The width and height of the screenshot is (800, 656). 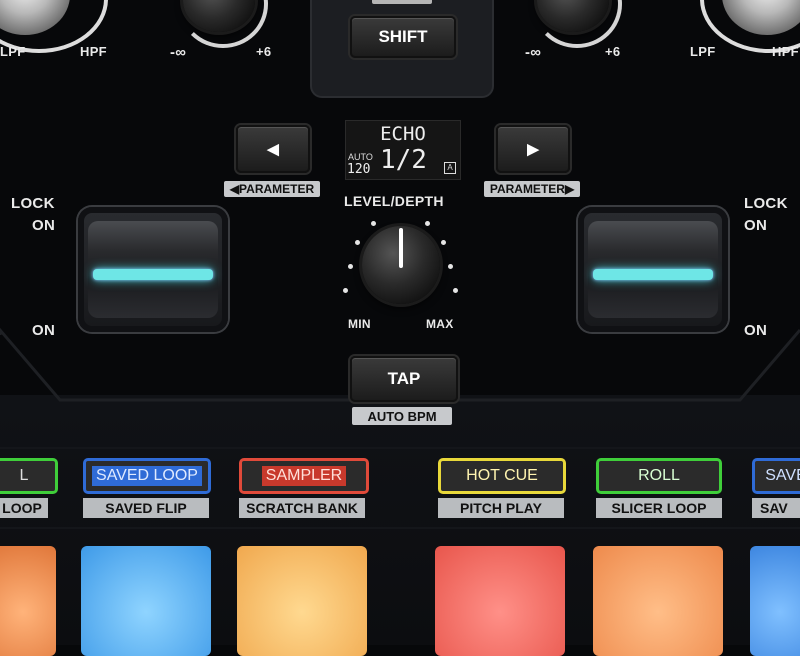 I want to click on left-on-bottom-label: ON, so click(x=44, y=330).